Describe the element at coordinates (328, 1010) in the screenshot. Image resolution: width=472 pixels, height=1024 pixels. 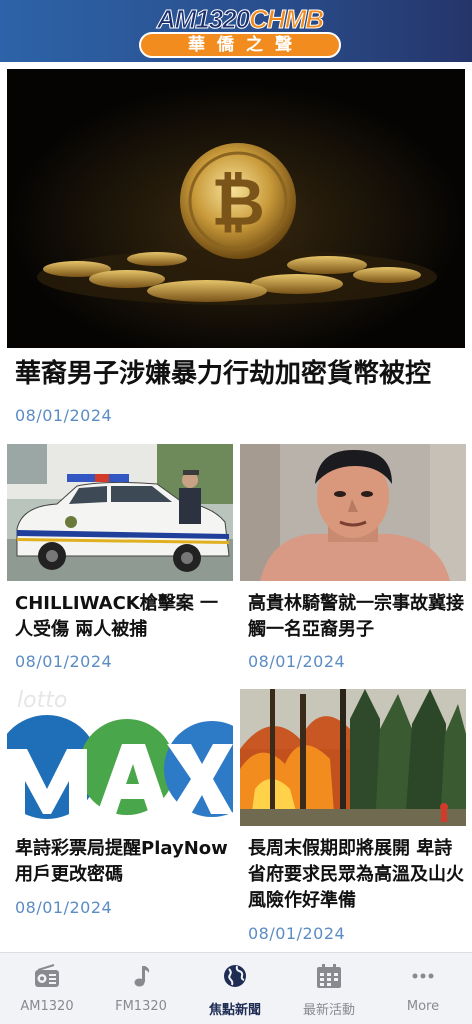
I see `tab-label: 最新活動` at that location.